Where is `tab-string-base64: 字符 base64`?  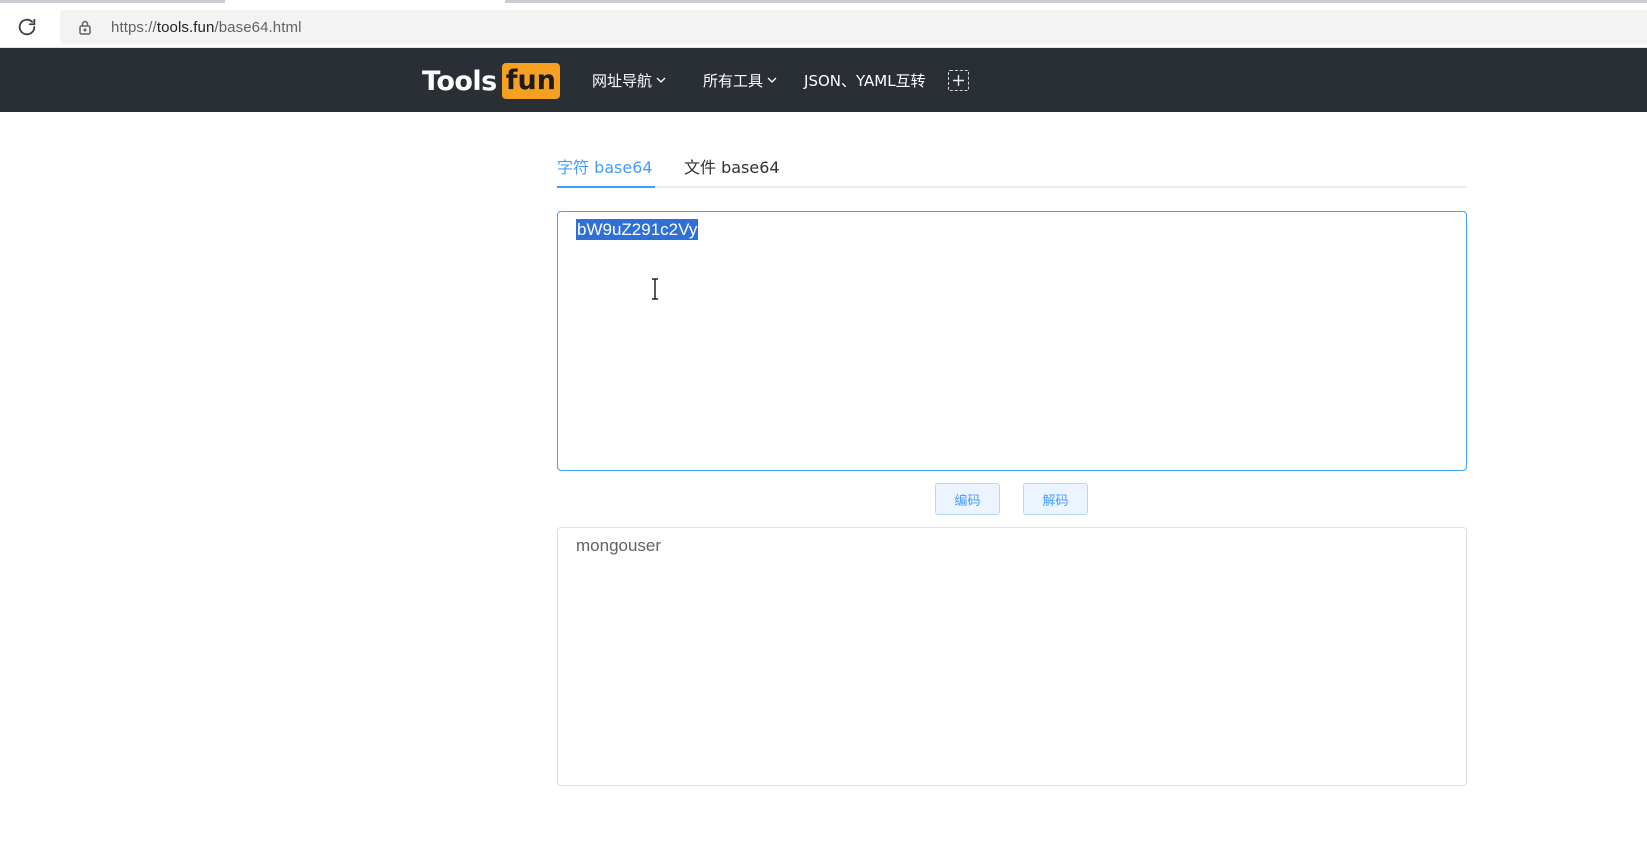
tab-string-base64: 字符 base64 is located at coordinates (605, 166).